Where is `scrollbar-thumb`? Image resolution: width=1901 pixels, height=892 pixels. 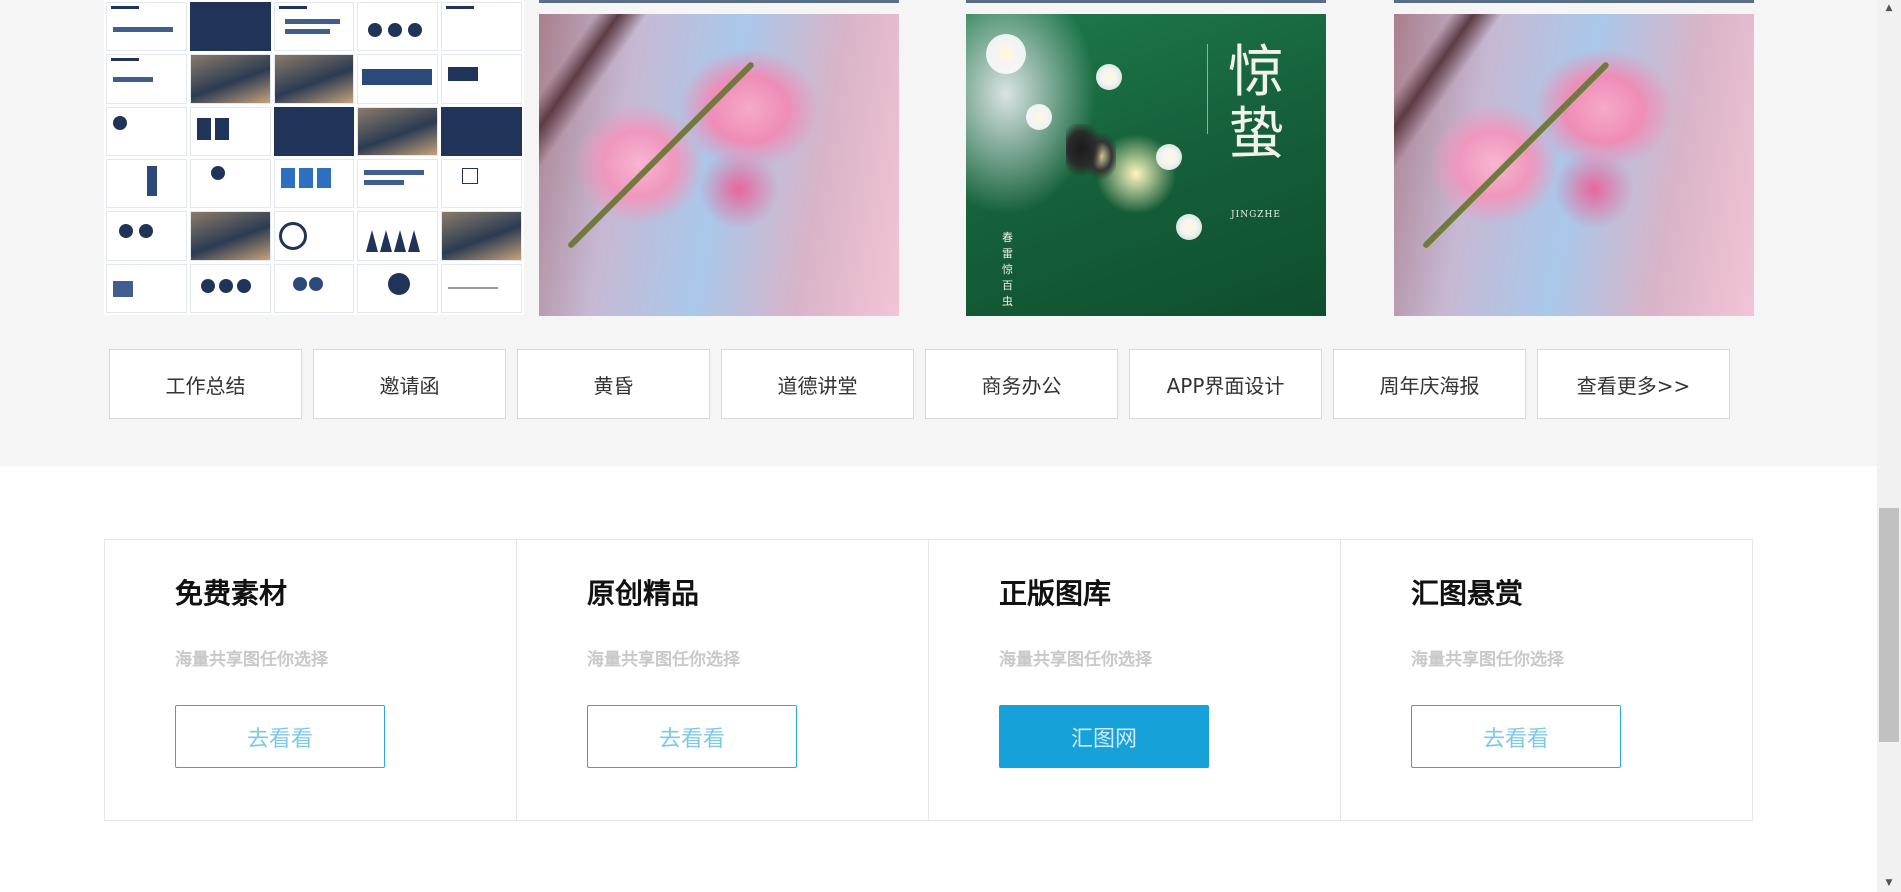 scrollbar-thumb is located at coordinates (1889, 625).